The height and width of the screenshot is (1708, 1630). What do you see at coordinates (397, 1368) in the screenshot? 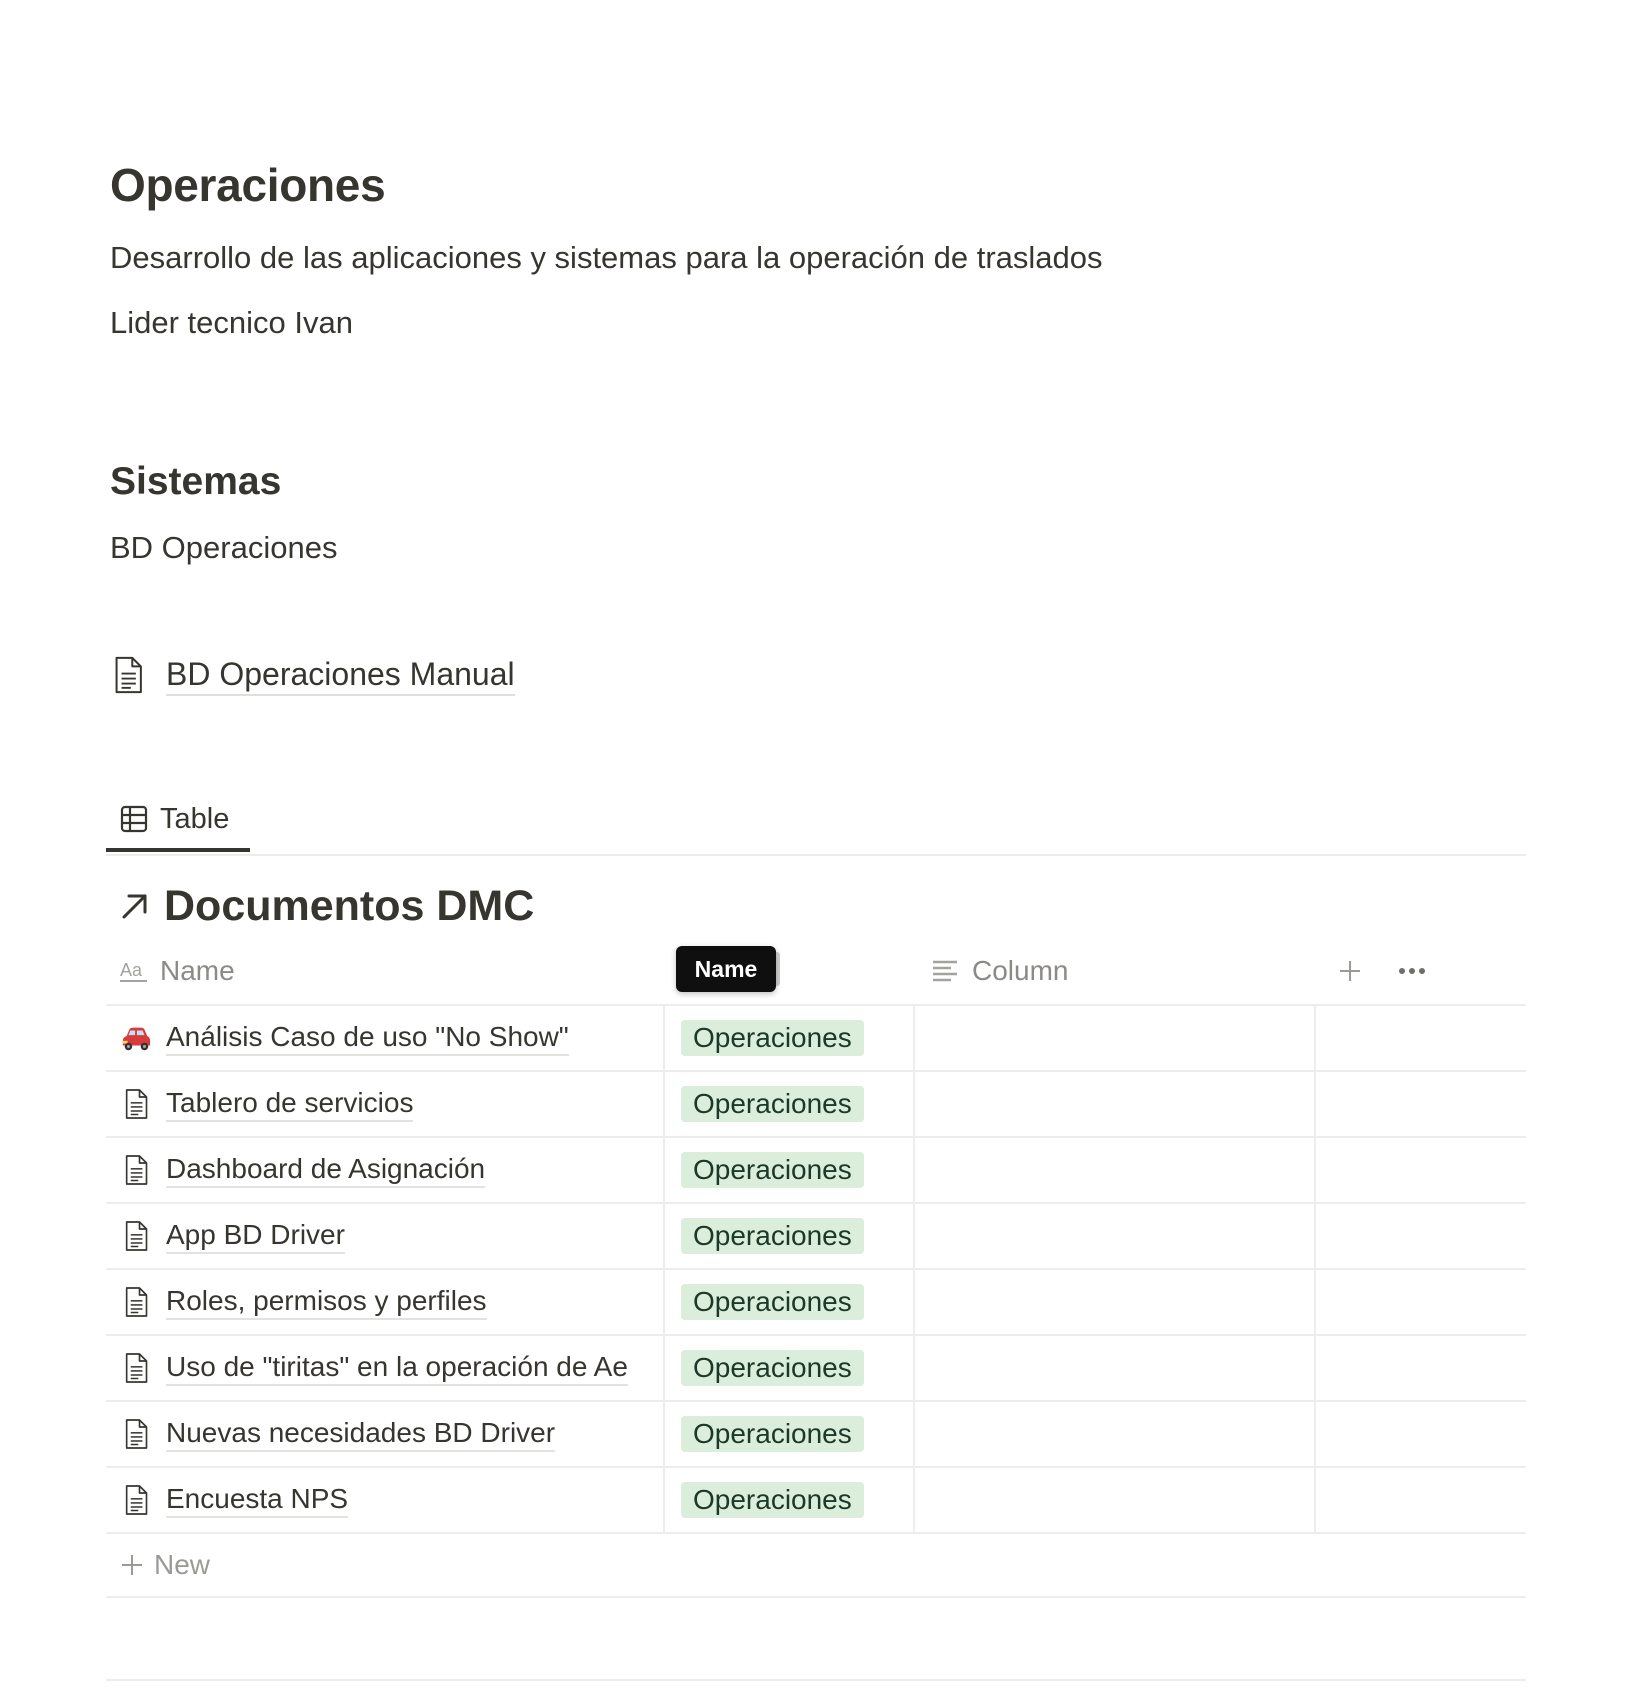
I see `row-title: Uso de "tiritas" en la operación de Ae` at bounding box center [397, 1368].